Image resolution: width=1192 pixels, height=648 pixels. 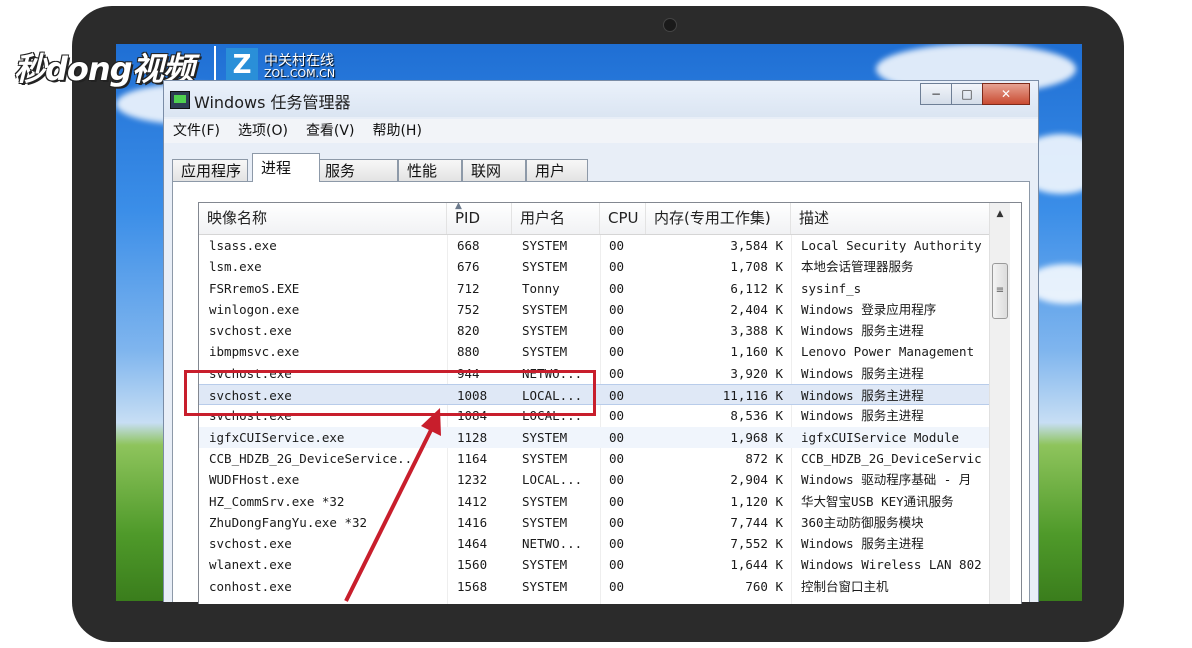 What do you see at coordinates (277, 501) in the screenshot?
I see `cell-name: HZ_CommSrv.exe *32` at bounding box center [277, 501].